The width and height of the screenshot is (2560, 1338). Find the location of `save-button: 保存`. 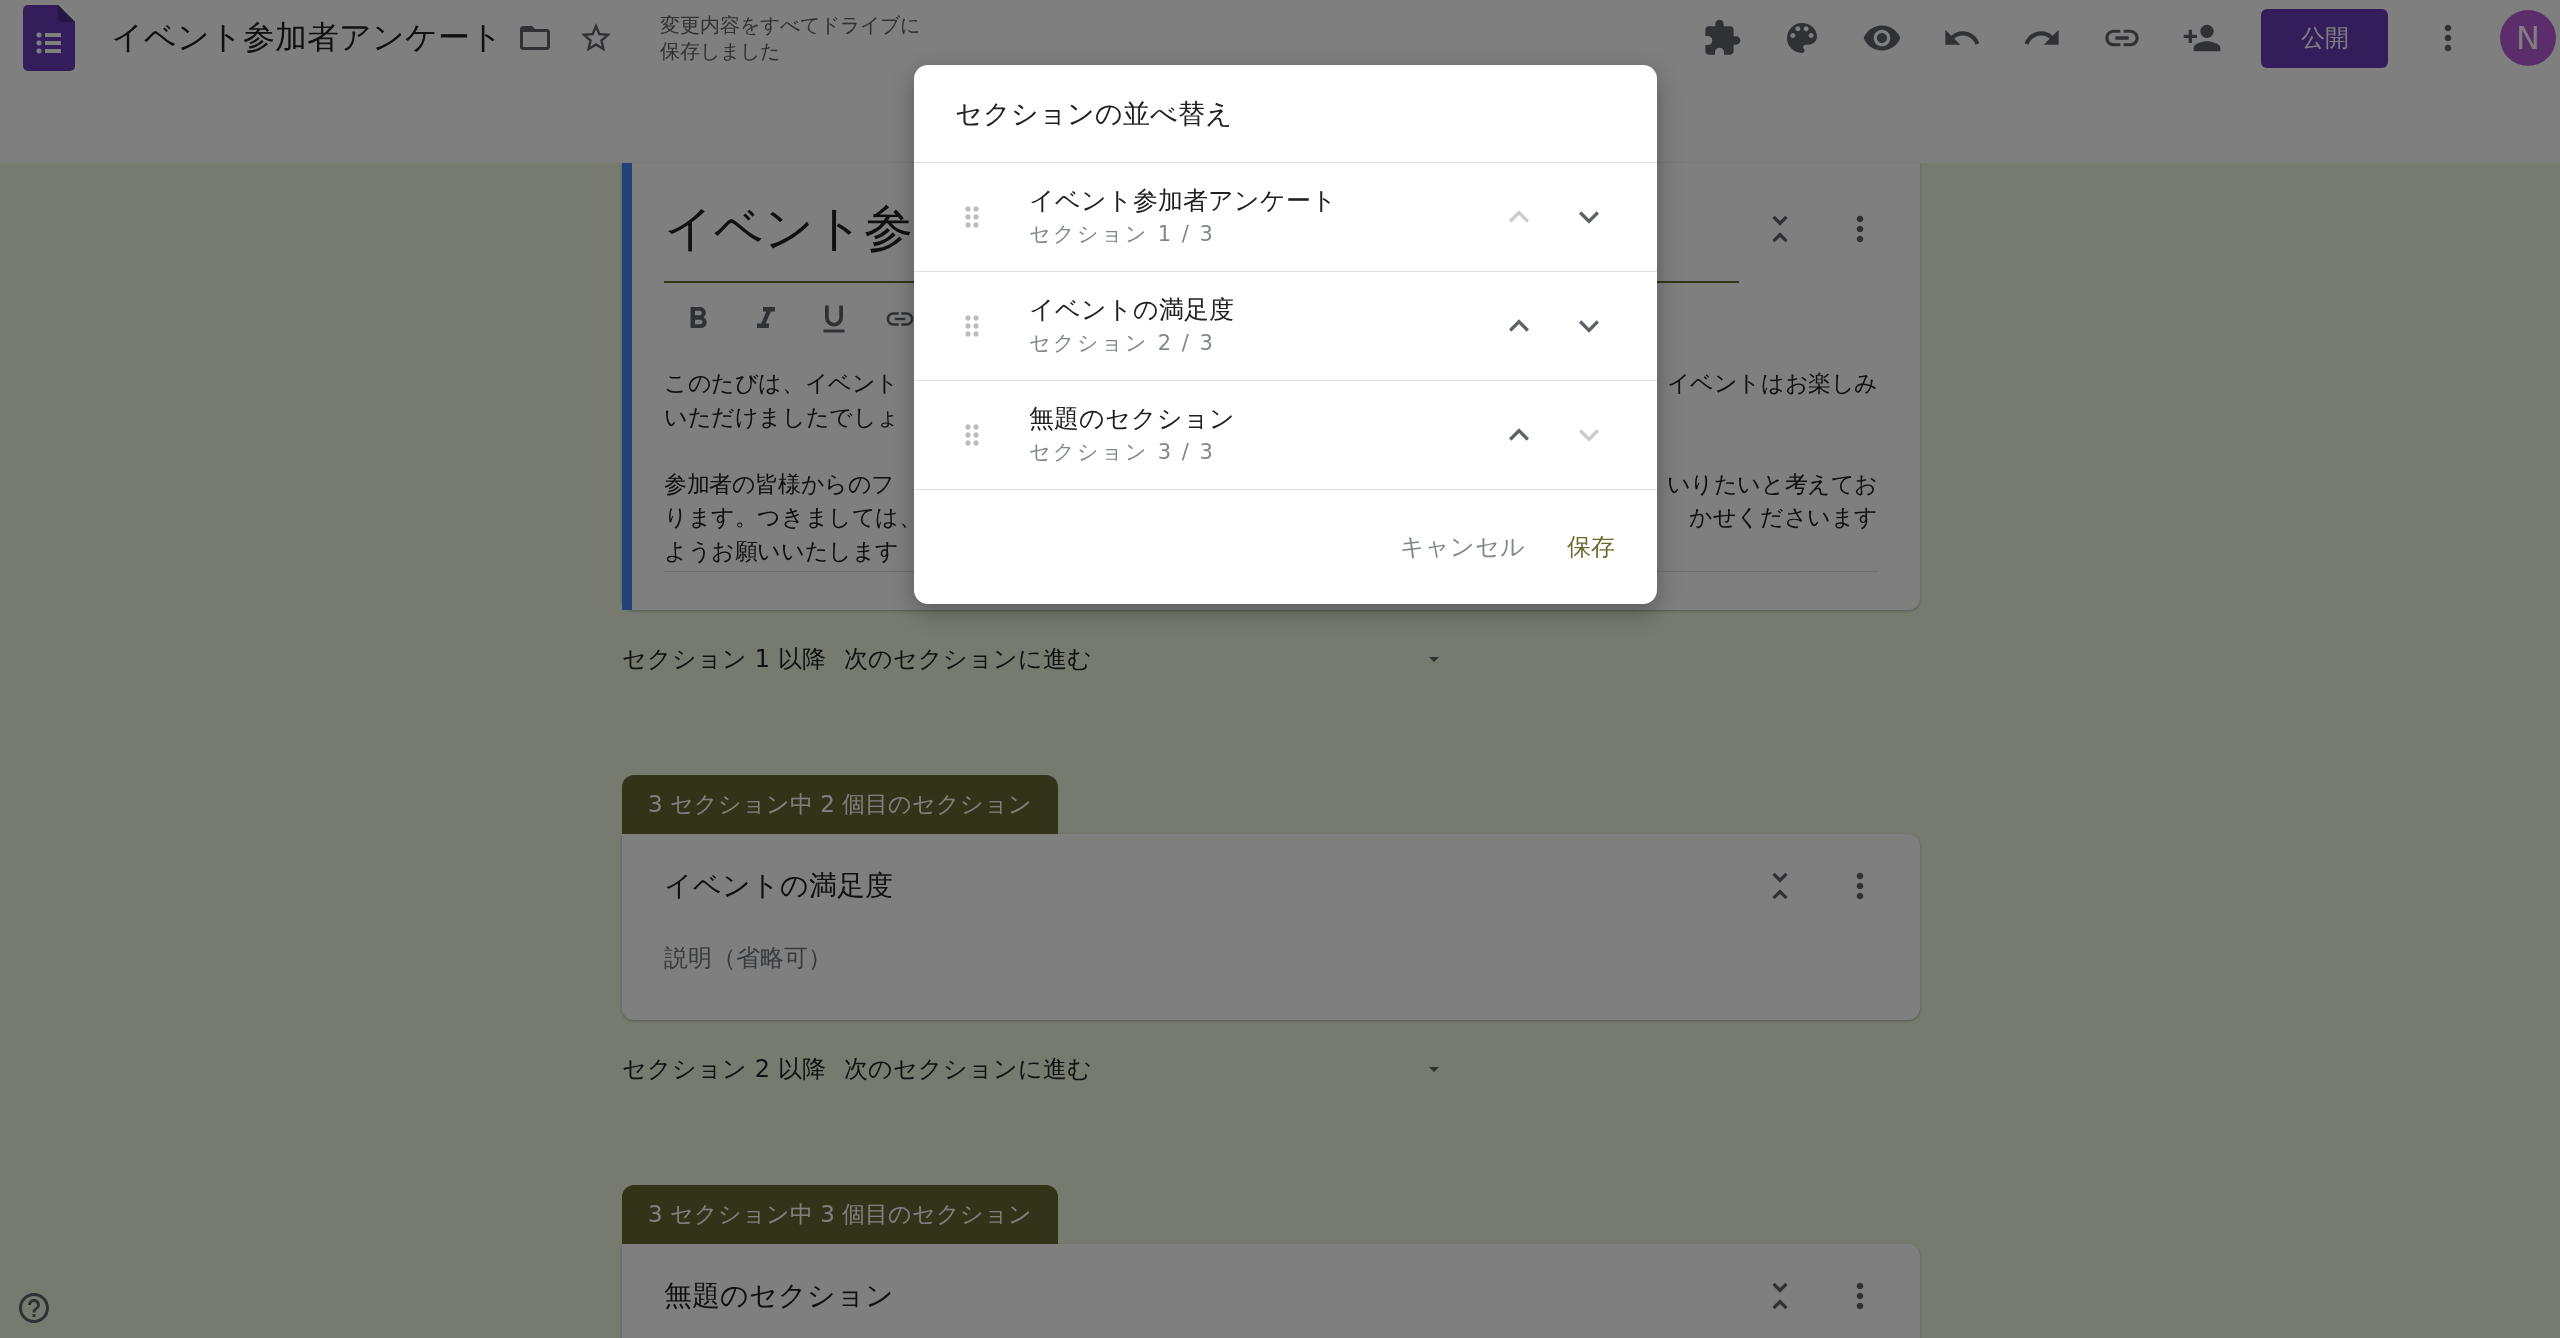

save-button: 保存 is located at coordinates (1591, 547).